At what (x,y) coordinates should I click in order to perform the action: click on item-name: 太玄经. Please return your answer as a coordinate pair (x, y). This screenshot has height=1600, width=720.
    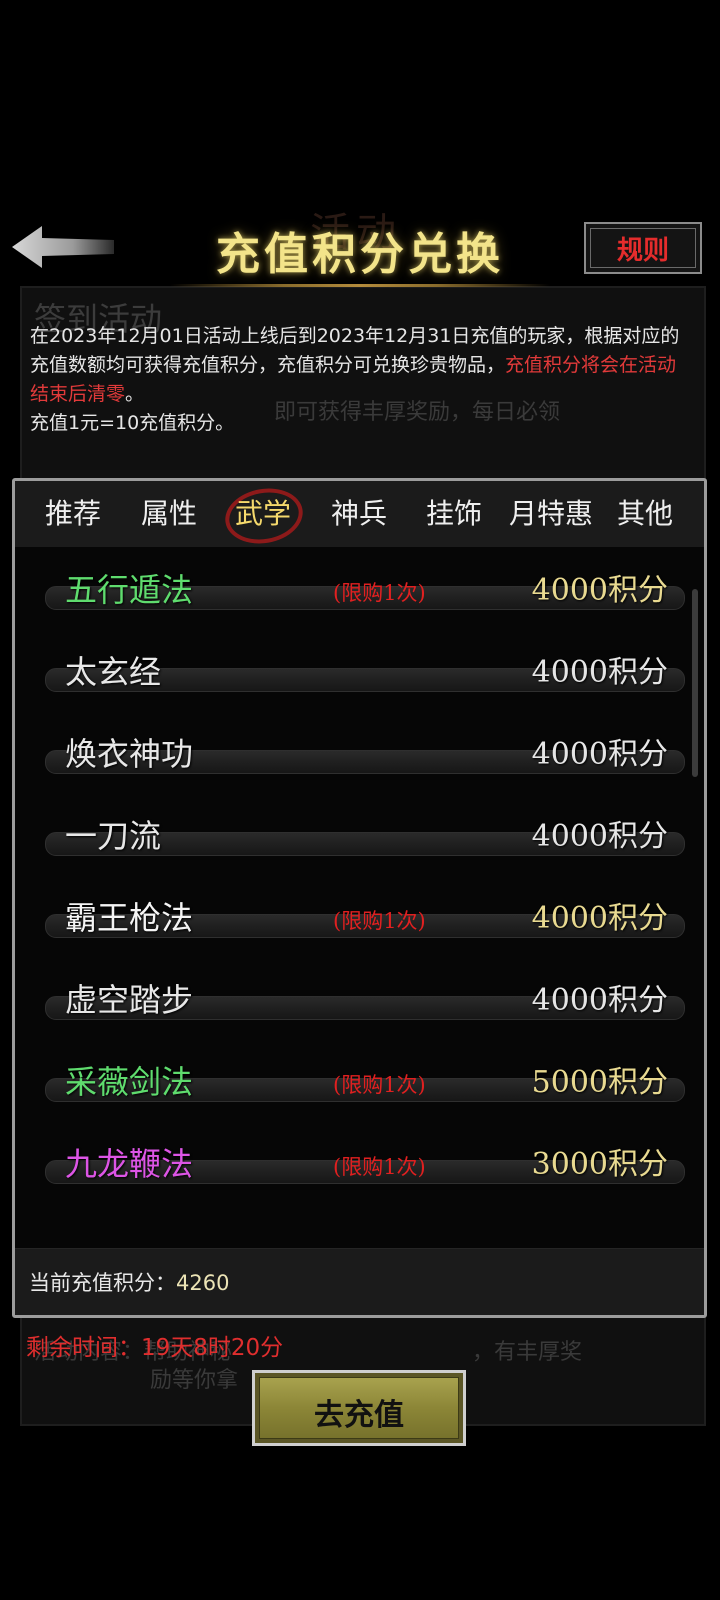
    Looking at the image, I should click on (113, 672).